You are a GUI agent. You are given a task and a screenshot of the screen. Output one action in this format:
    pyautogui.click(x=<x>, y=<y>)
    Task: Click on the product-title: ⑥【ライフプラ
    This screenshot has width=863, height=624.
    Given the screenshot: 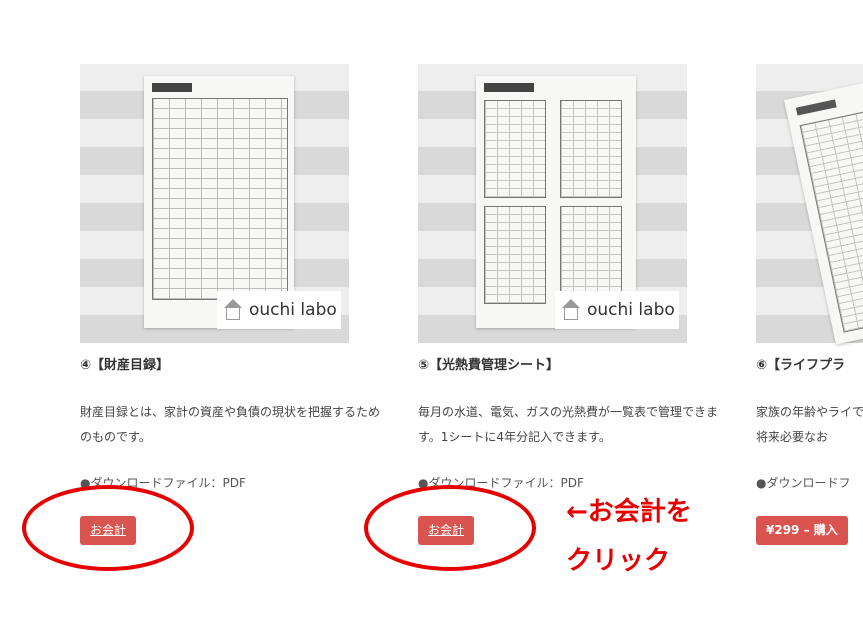 What is the action you would take?
    pyautogui.click(x=801, y=365)
    